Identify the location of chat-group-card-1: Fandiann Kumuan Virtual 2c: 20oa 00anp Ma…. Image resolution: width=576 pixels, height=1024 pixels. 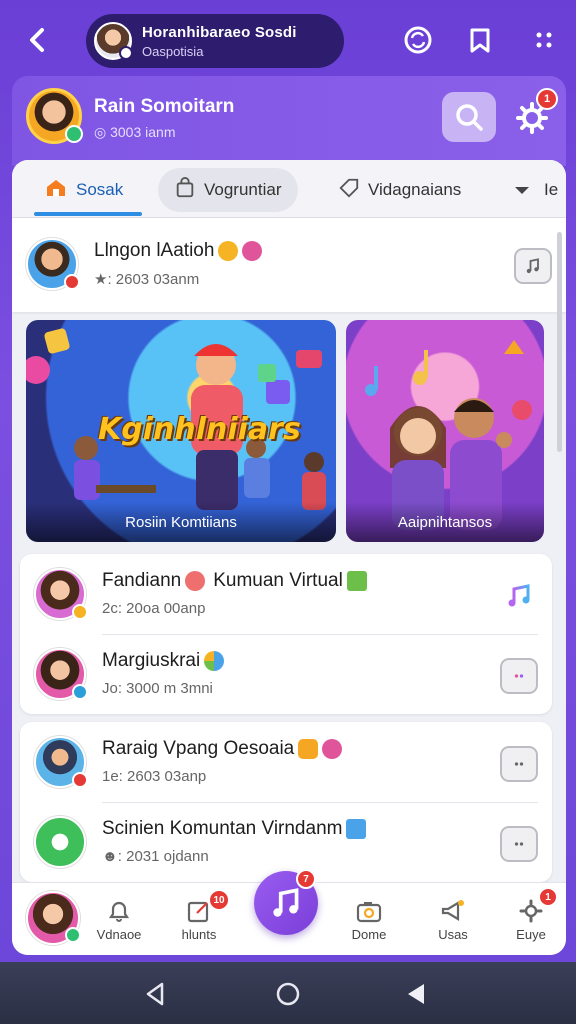
(286, 634).